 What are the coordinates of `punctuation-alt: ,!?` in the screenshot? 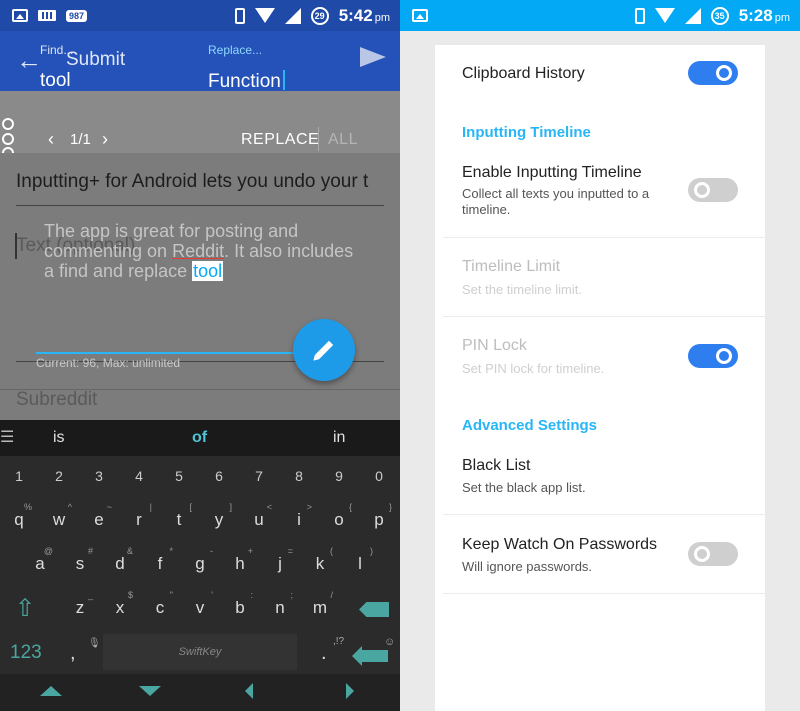 It's located at (339, 641).